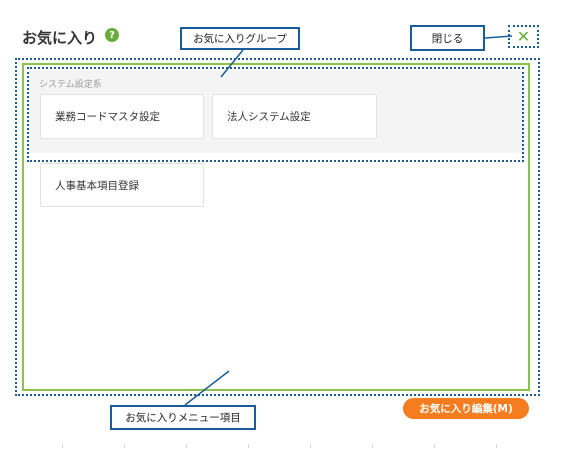  Describe the element at coordinates (183, 417) in the screenshot. I see `callout-favorite-menu-item: お気に入りメニュー項目` at that location.